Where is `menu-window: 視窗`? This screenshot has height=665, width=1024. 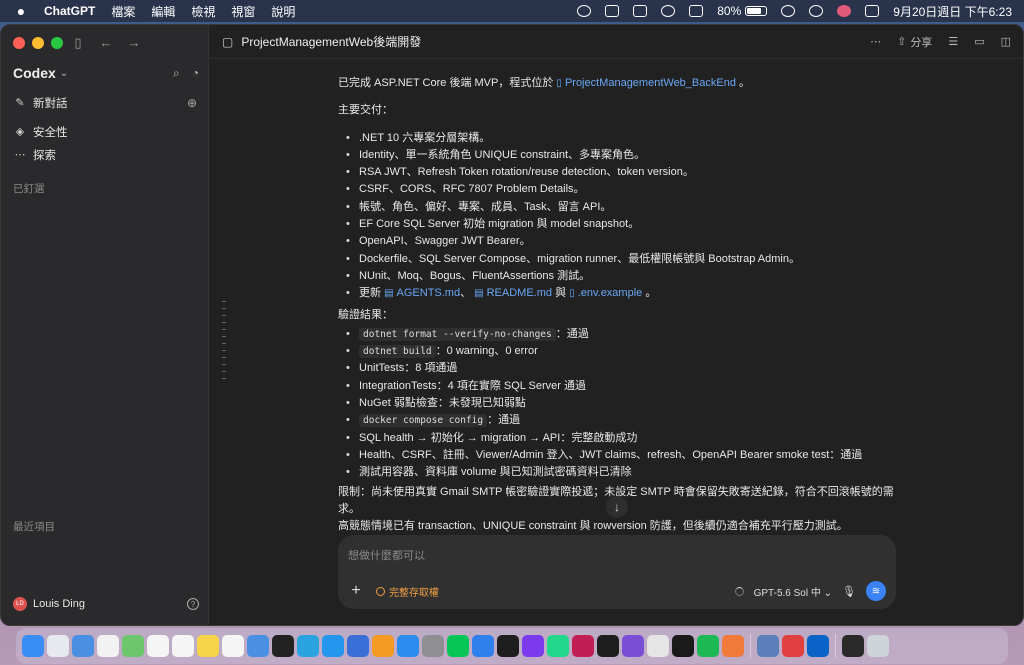 menu-window: 視窗 is located at coordinates (243, 11).